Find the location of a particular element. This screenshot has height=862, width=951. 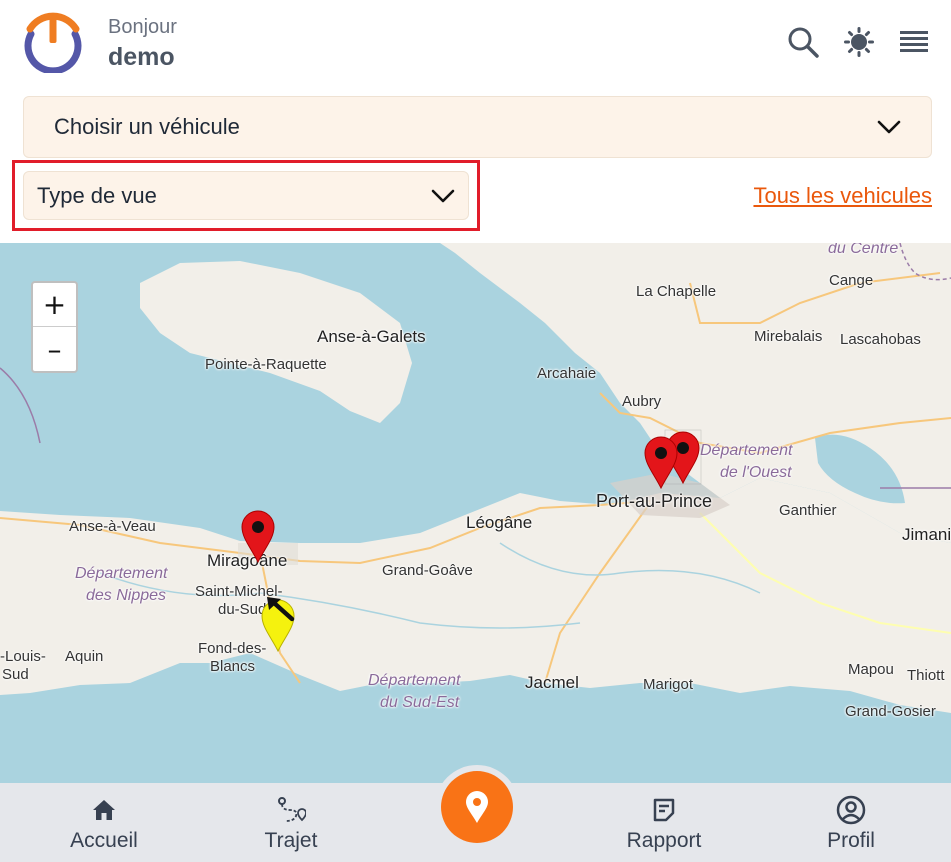

nav-profil: Profil is located at coordinates (851, 822).